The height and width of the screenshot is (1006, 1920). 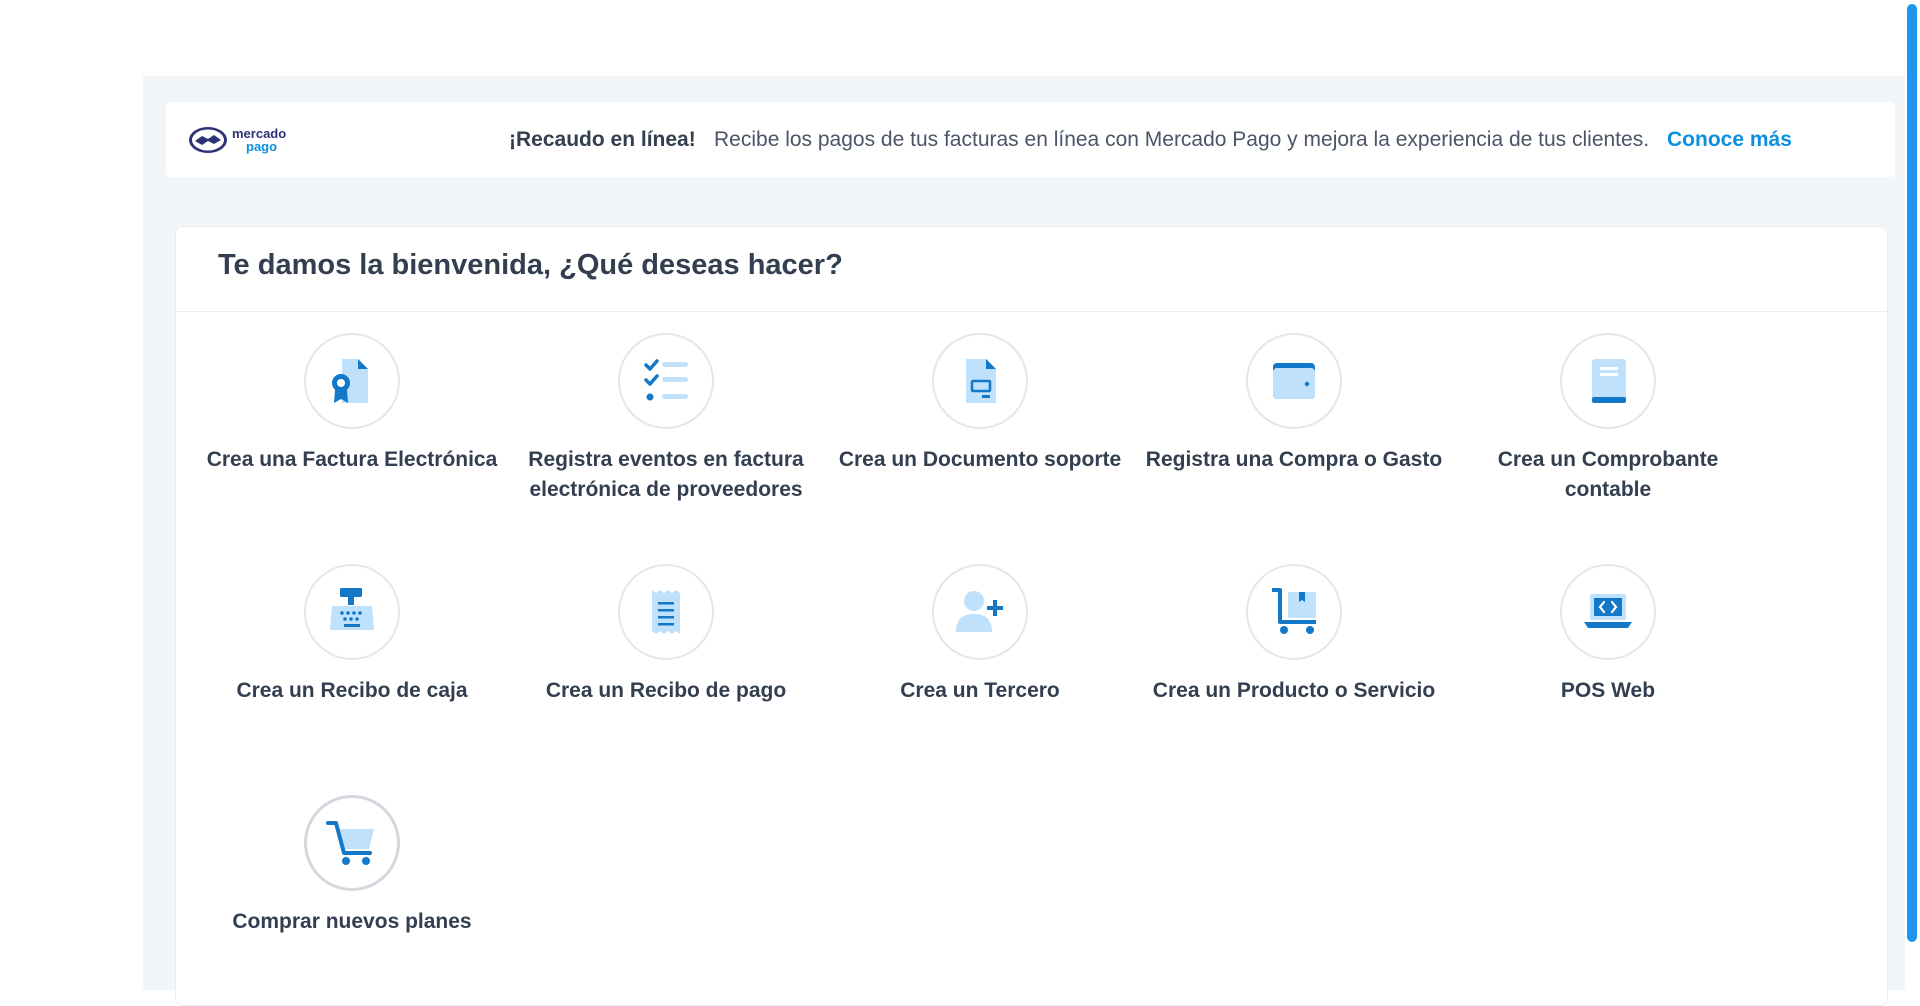 I want to click on action-register-purchase-expense: Registra una Compra o Gasto, so click(x=1294, y=404).